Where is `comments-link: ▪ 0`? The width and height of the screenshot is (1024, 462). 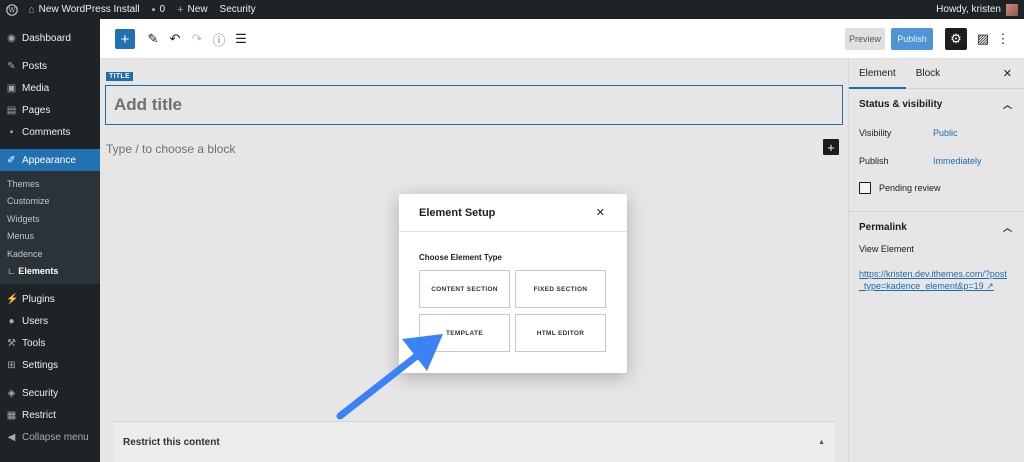
comments-link: ▪ 0 is located at coordinates (158, 10).